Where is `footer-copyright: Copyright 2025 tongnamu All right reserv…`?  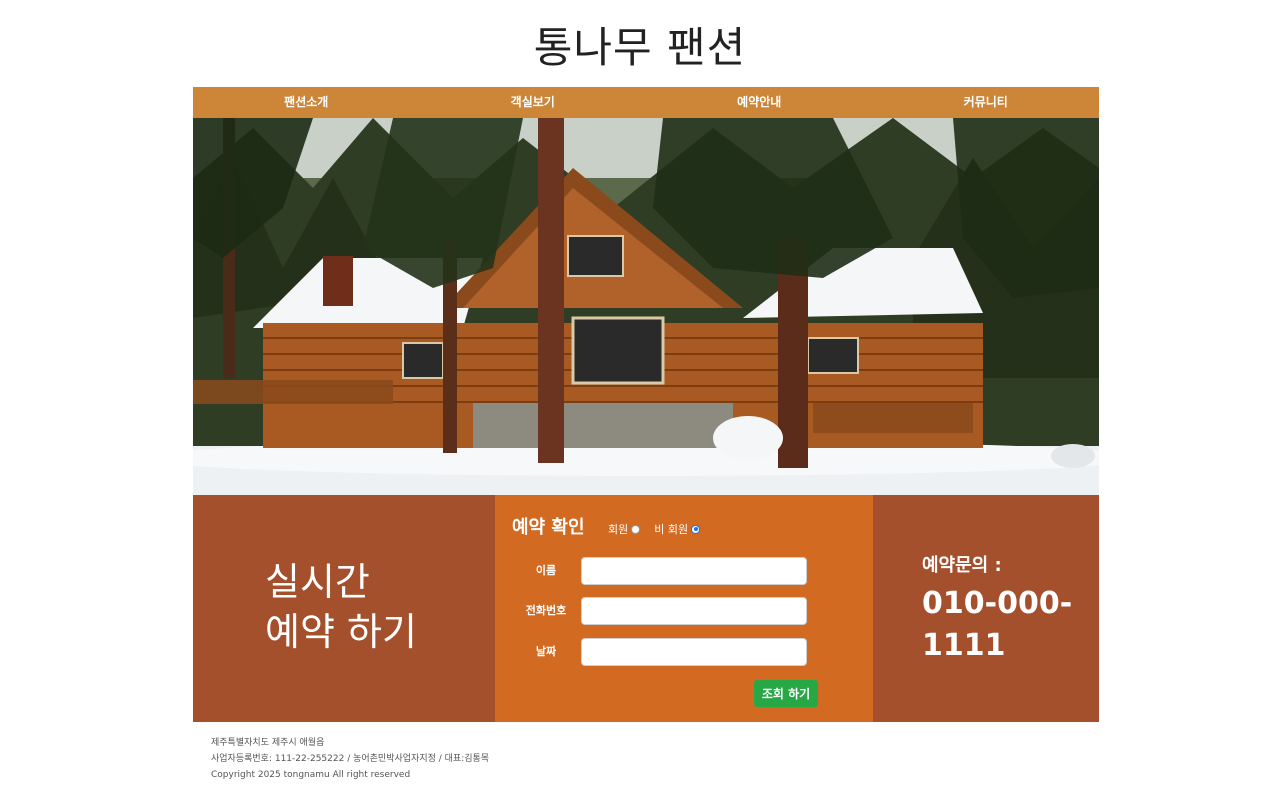
footer-copyright: Copyright 2025 tongnamu All right reserv… is located at coordinates (311, 775).